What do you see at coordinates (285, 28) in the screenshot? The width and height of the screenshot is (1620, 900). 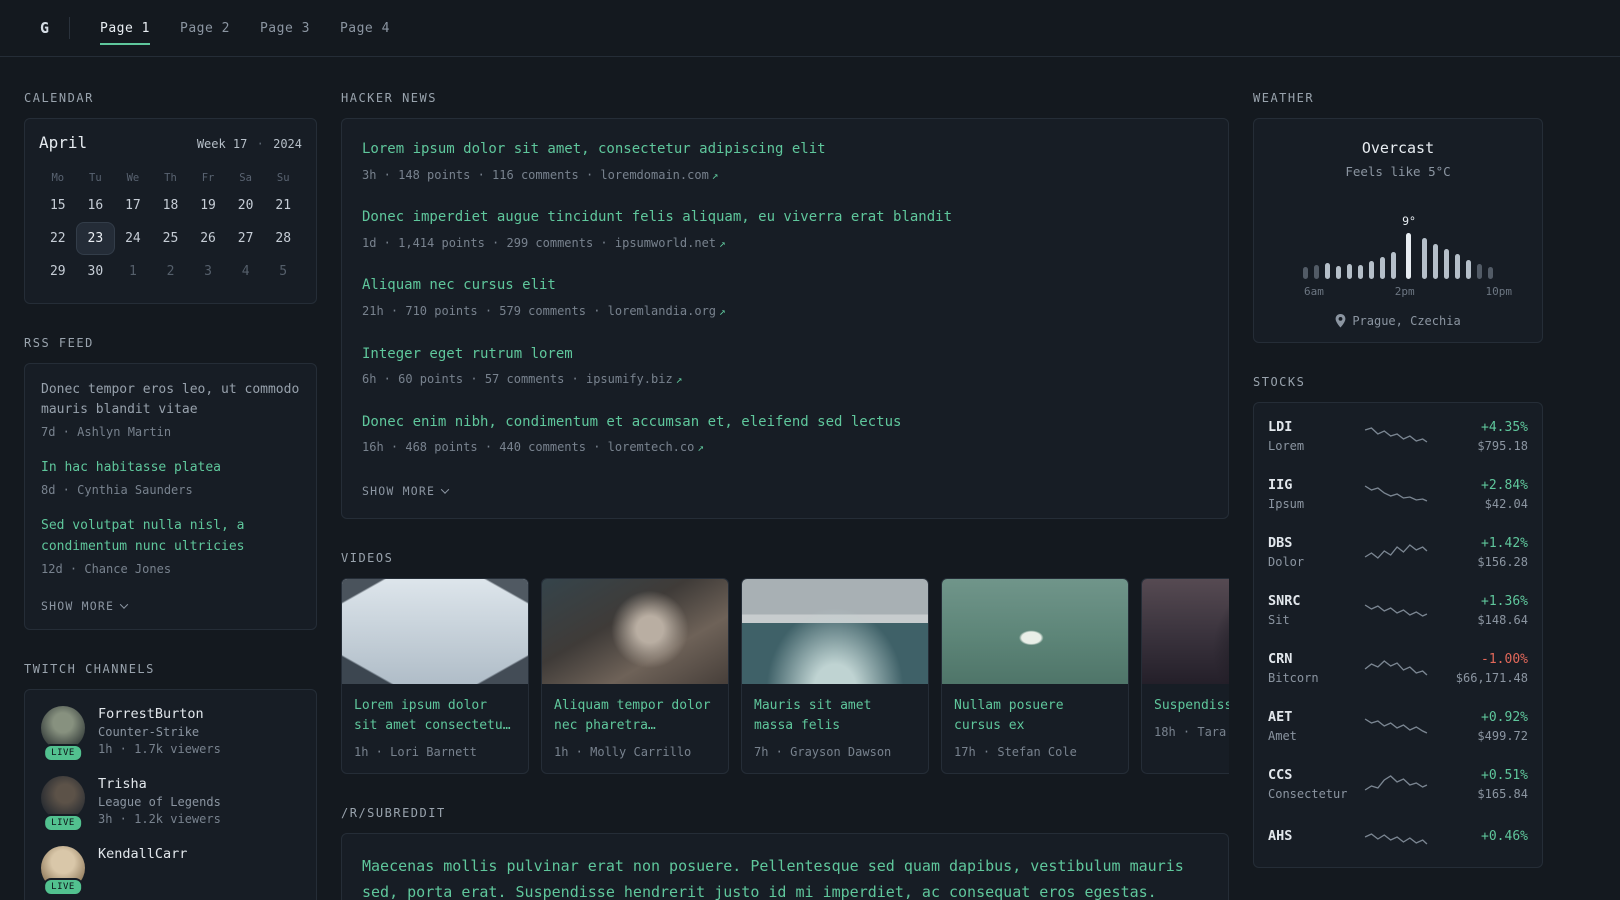 I see `page-tab: Page 3` at bounding box center [285, 28].